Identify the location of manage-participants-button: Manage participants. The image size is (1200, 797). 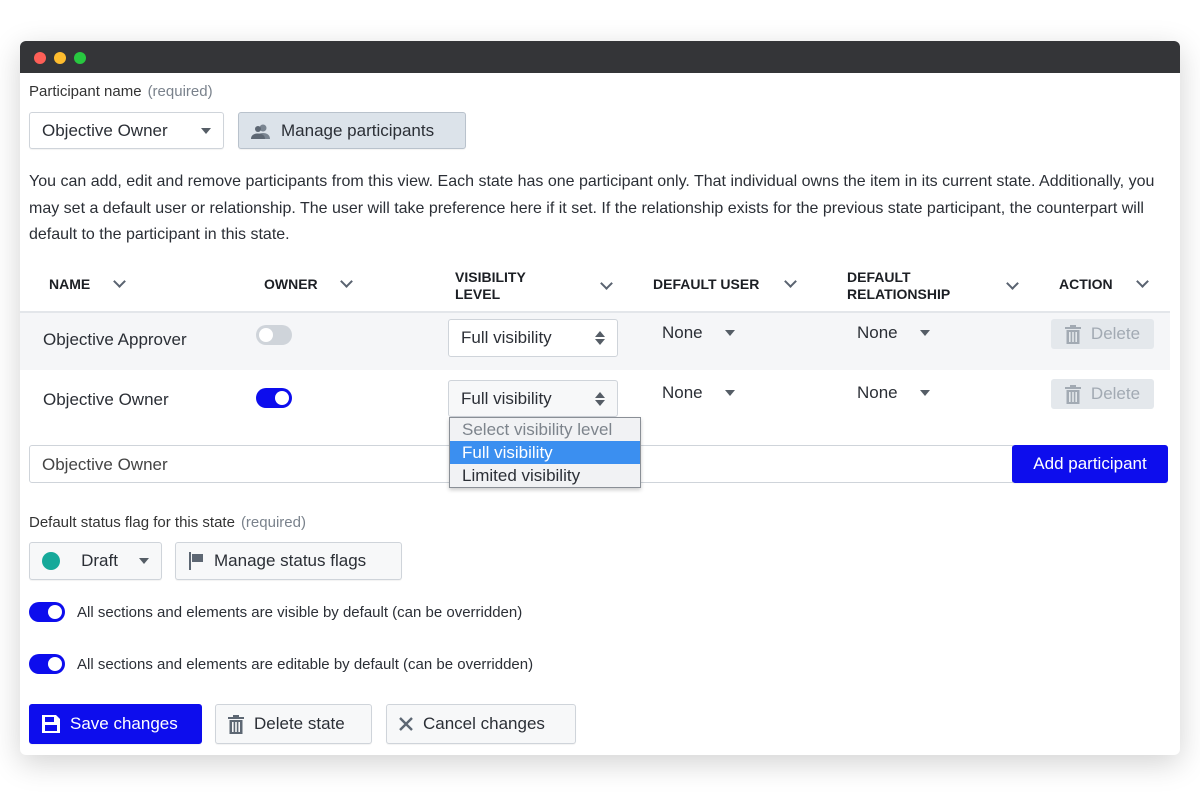
(352, 130).